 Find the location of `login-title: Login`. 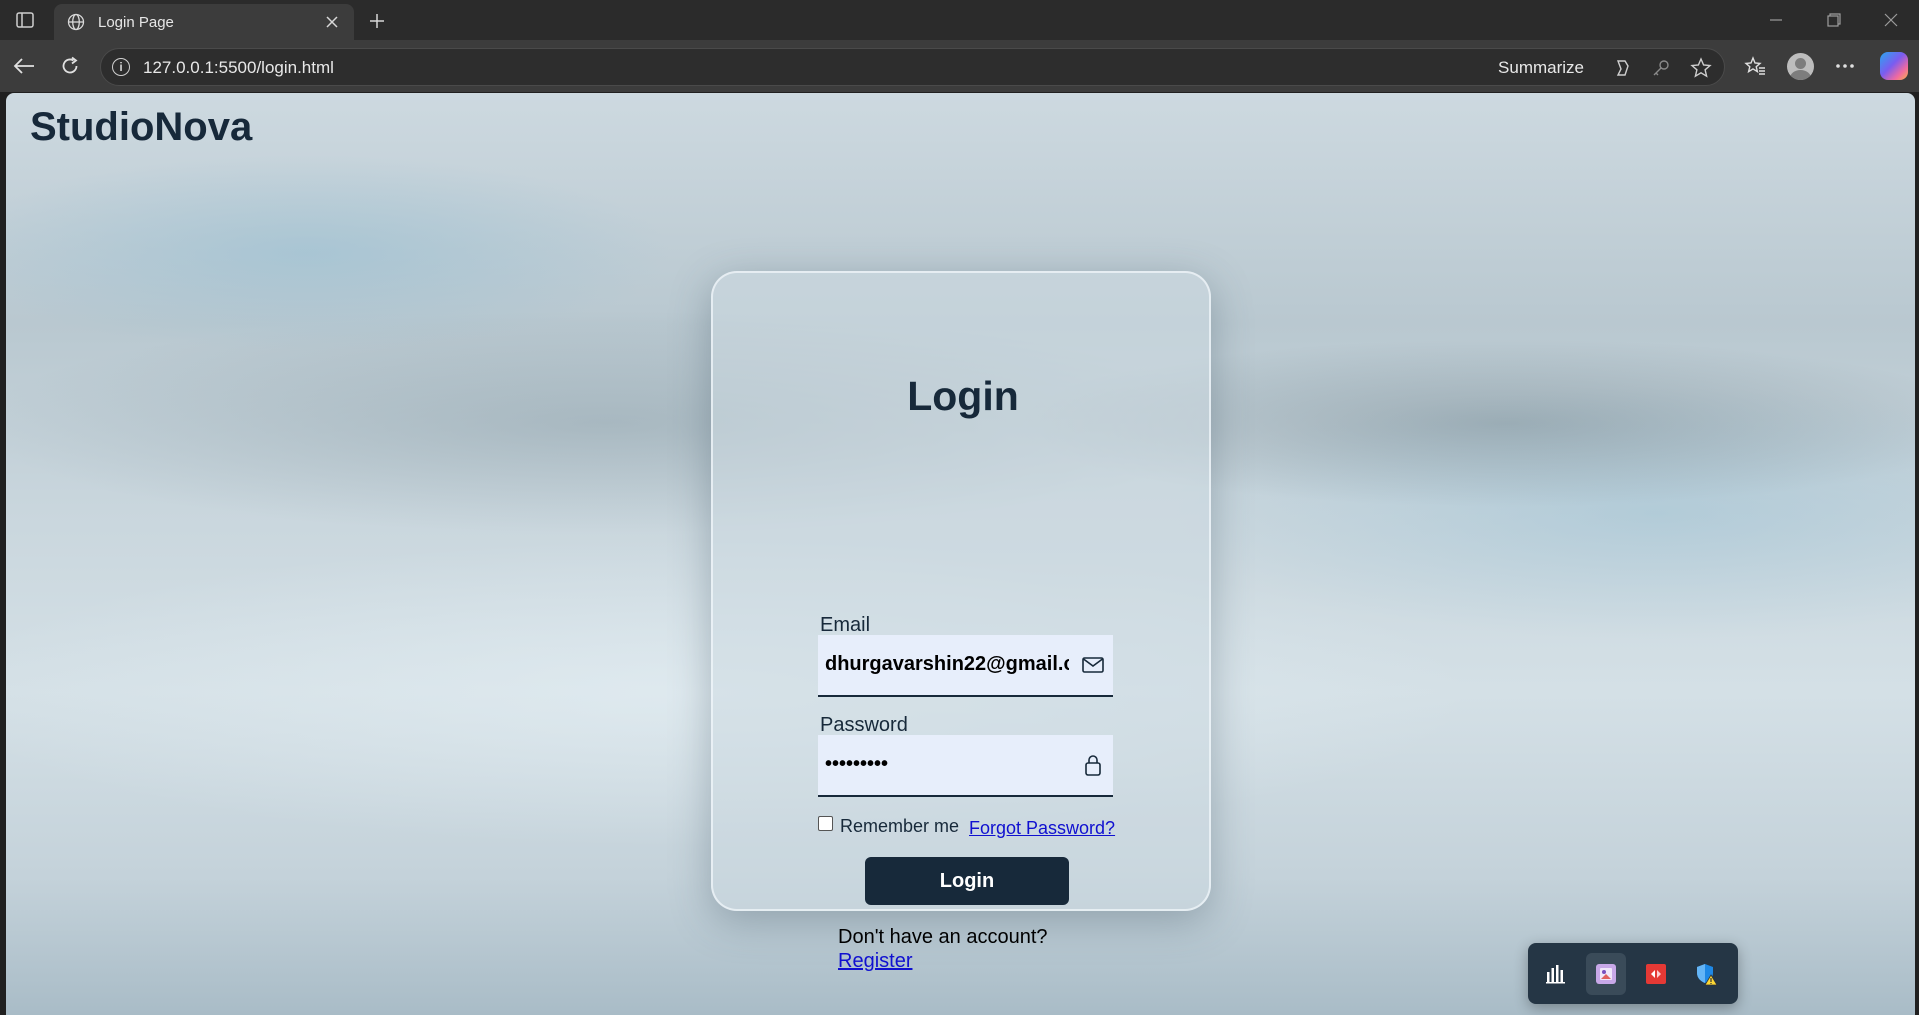

login-title: Login is located at coordinates (963, 396).